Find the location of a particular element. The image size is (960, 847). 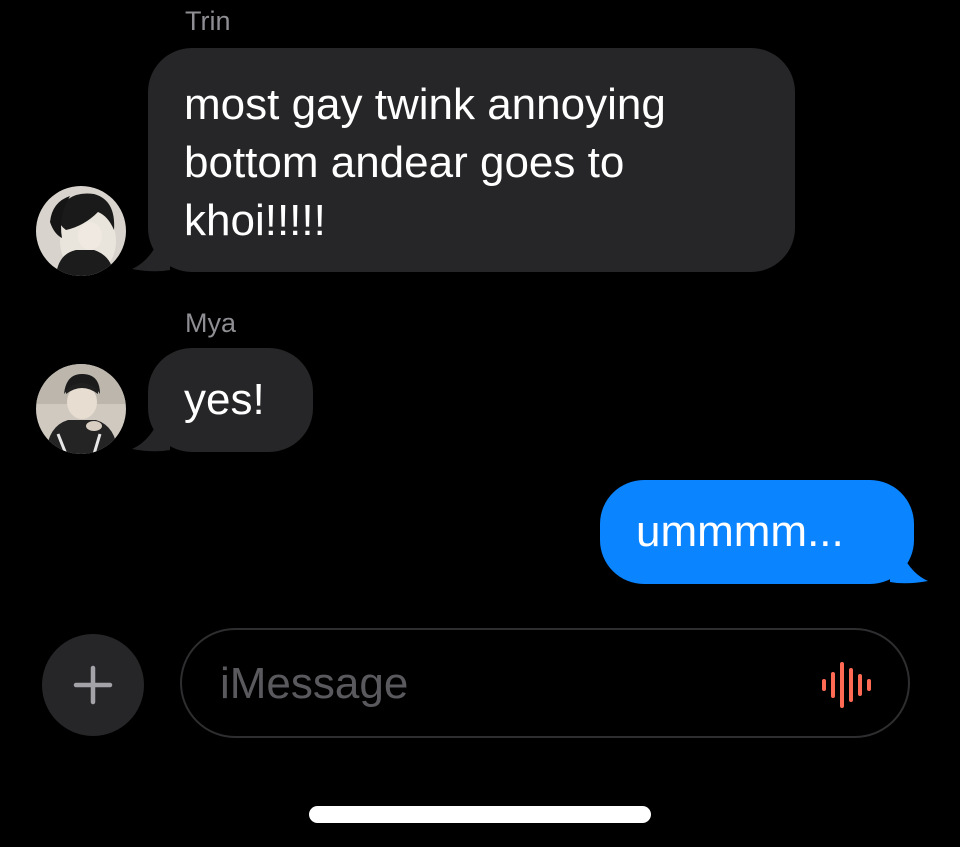

message-text-mya: yes! is located at coordinates (224, 399).